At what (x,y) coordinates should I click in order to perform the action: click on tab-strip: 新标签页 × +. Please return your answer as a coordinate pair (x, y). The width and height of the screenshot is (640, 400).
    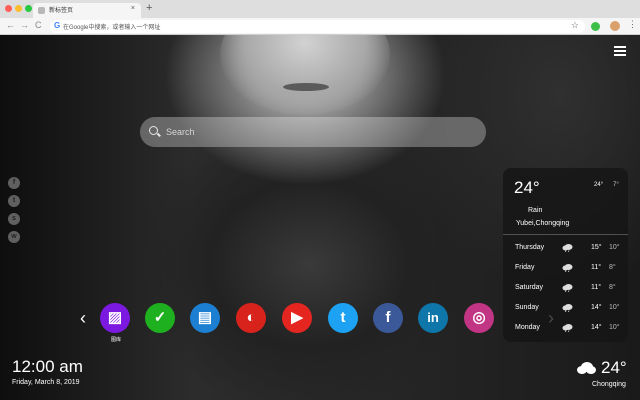
    Looking at the image, I should click on (320, 9).